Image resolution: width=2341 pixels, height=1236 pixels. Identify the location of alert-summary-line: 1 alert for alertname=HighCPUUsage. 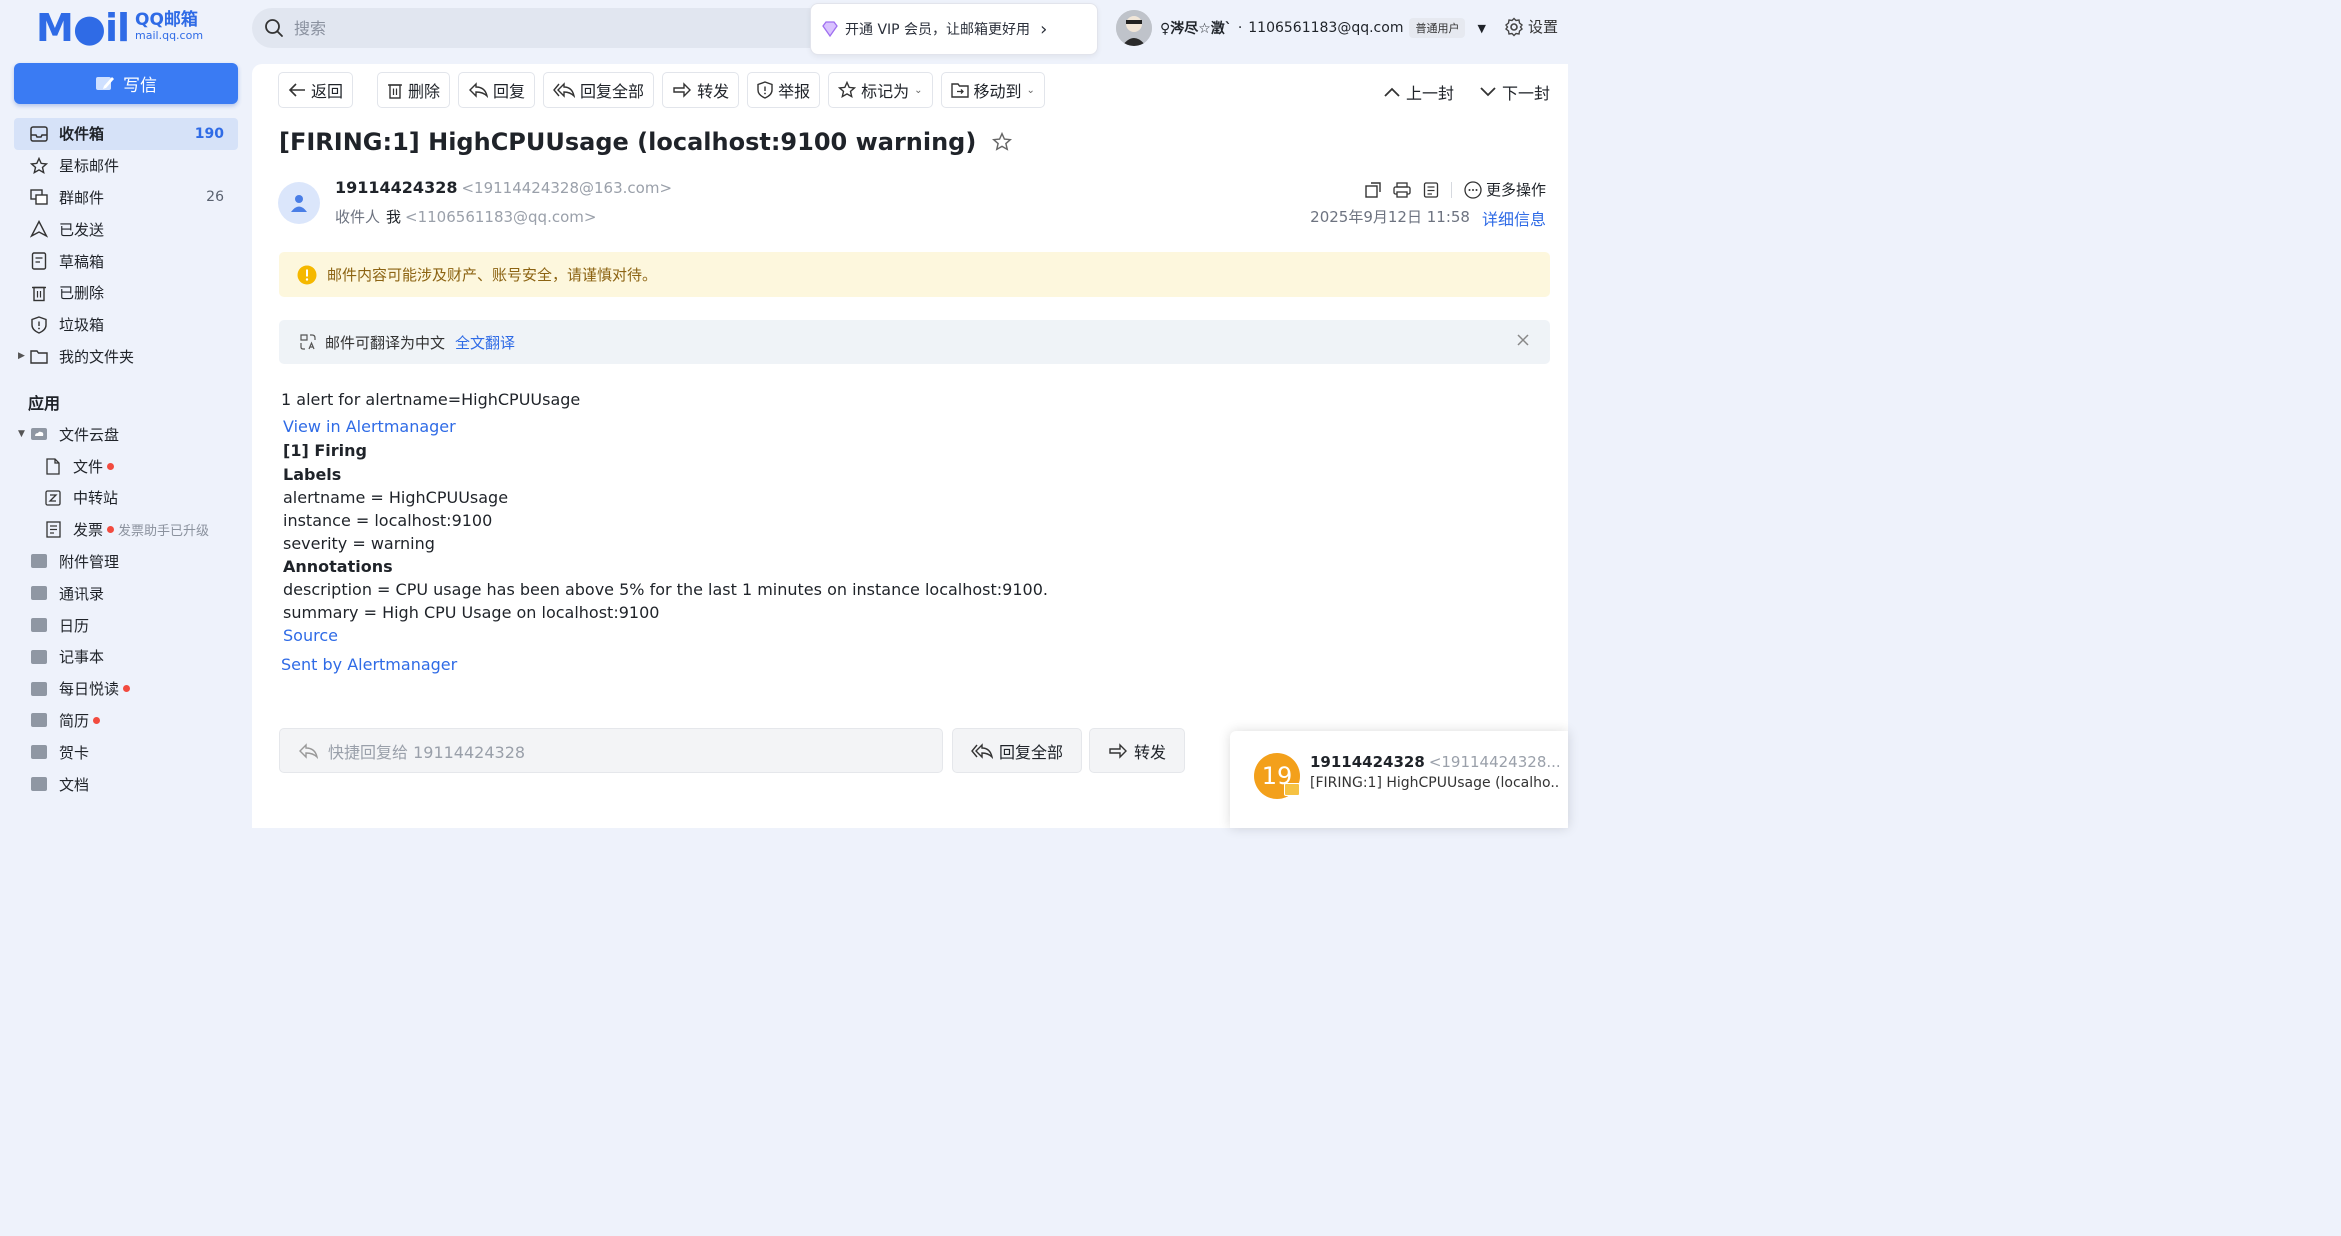
(431, 399).